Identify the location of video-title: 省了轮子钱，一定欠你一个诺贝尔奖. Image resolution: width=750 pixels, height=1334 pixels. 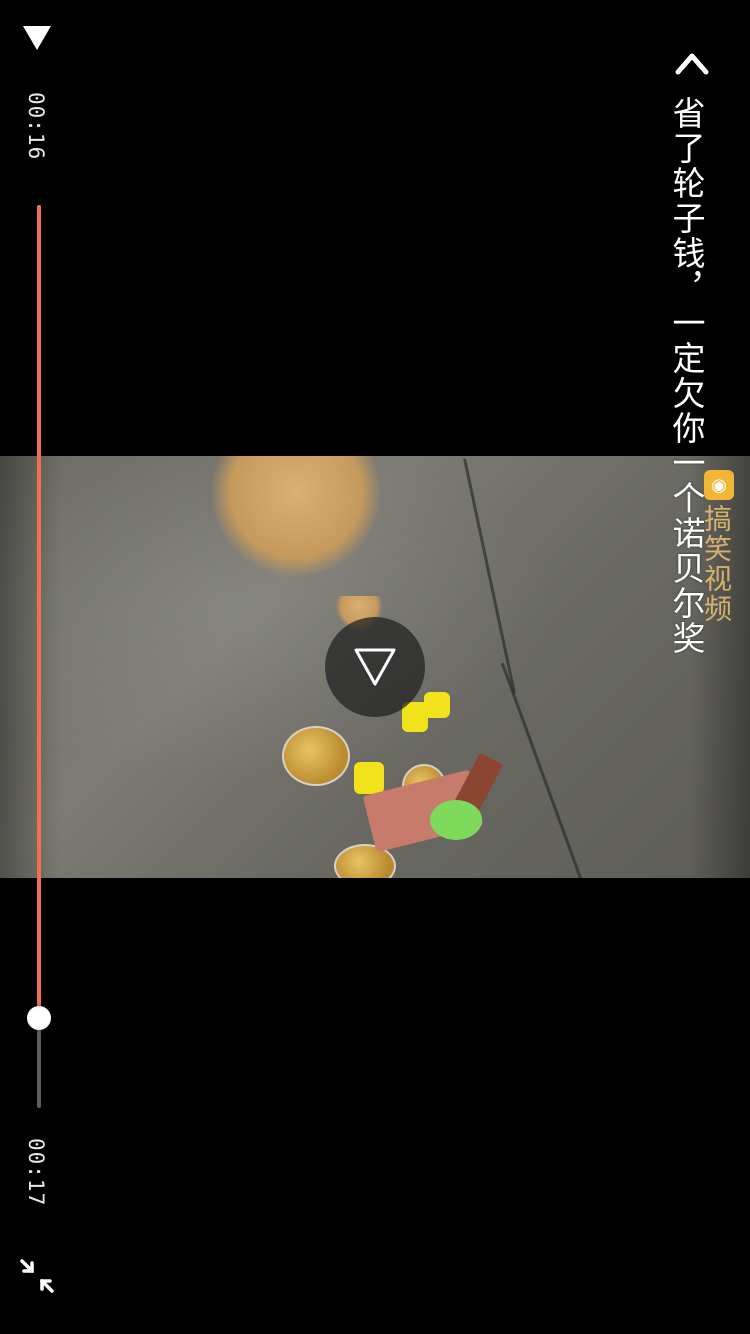
(686, 376).